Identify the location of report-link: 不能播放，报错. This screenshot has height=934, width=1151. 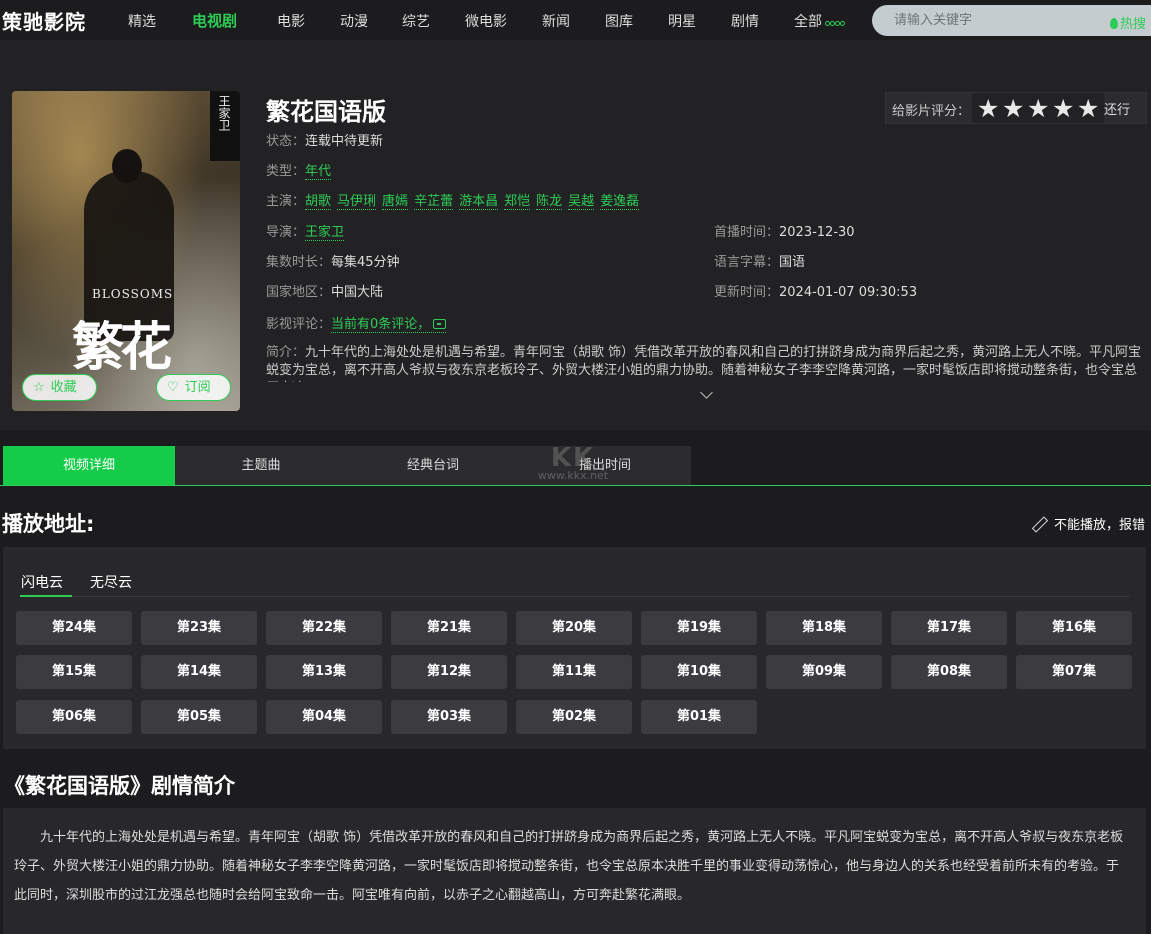
(1088, 523).